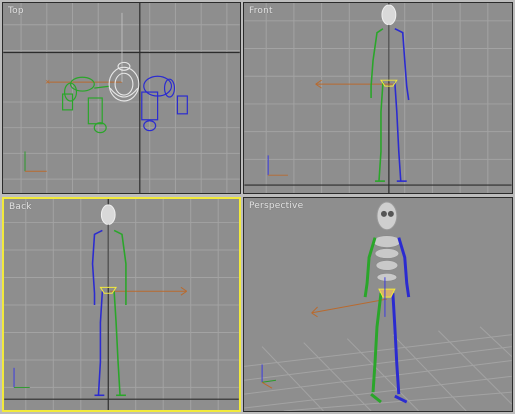 The height and width of the screenshot is (414, 515). I want to click on viewport-label-perspective: Perspective, so click(276, 206).